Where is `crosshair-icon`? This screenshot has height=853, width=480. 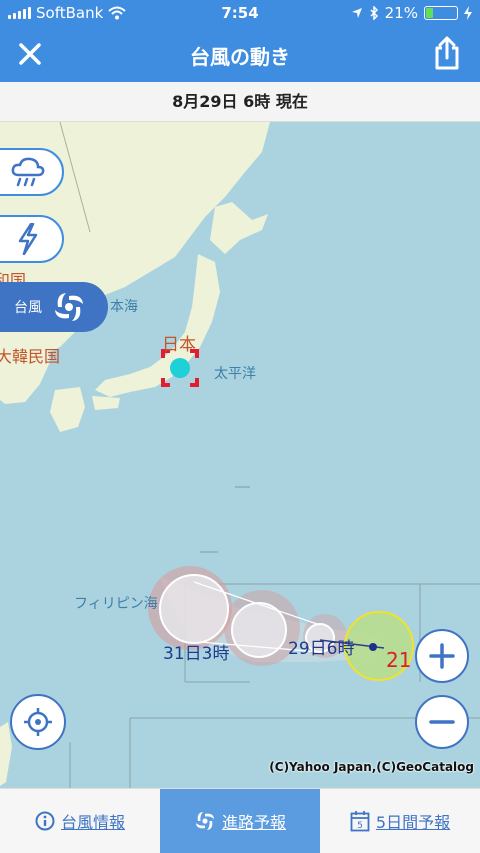 crosshair-icon is located at coordinates (38, 722).